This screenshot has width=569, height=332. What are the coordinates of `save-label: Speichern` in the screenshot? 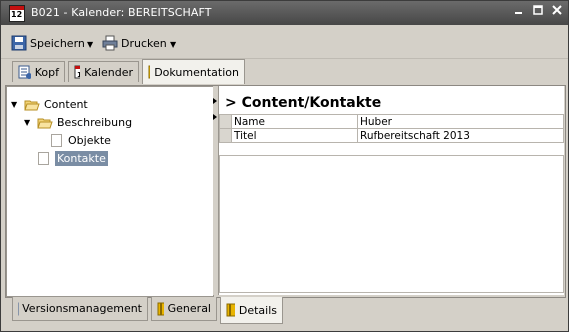 It's located at (57, 43).